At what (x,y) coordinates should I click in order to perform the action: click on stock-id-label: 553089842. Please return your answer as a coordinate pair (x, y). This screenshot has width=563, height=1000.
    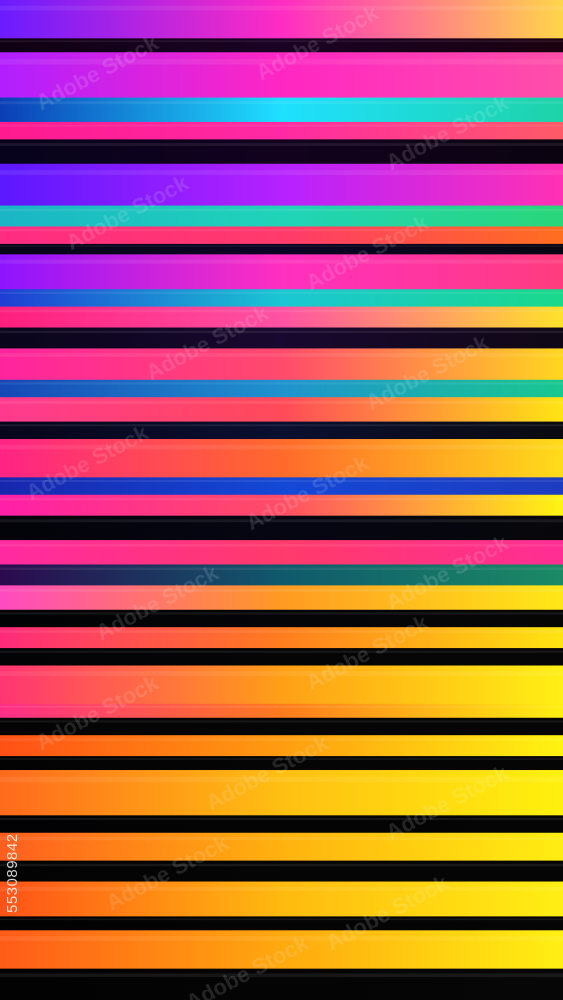
    Looking at the image, I should click on (12, 873).